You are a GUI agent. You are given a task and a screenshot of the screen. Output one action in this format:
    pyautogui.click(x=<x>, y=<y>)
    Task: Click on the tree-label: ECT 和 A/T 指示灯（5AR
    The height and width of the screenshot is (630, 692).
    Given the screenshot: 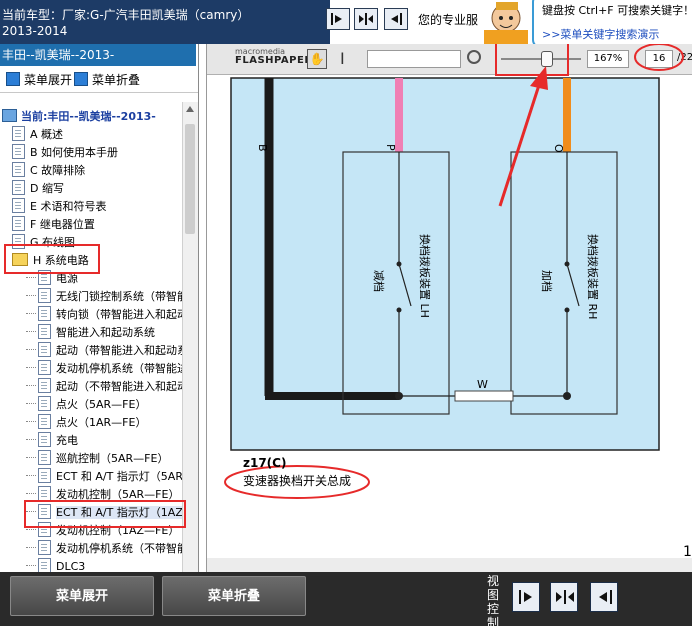 What is the action you would take?
    pyautogui.click(x=119, y=476)
    